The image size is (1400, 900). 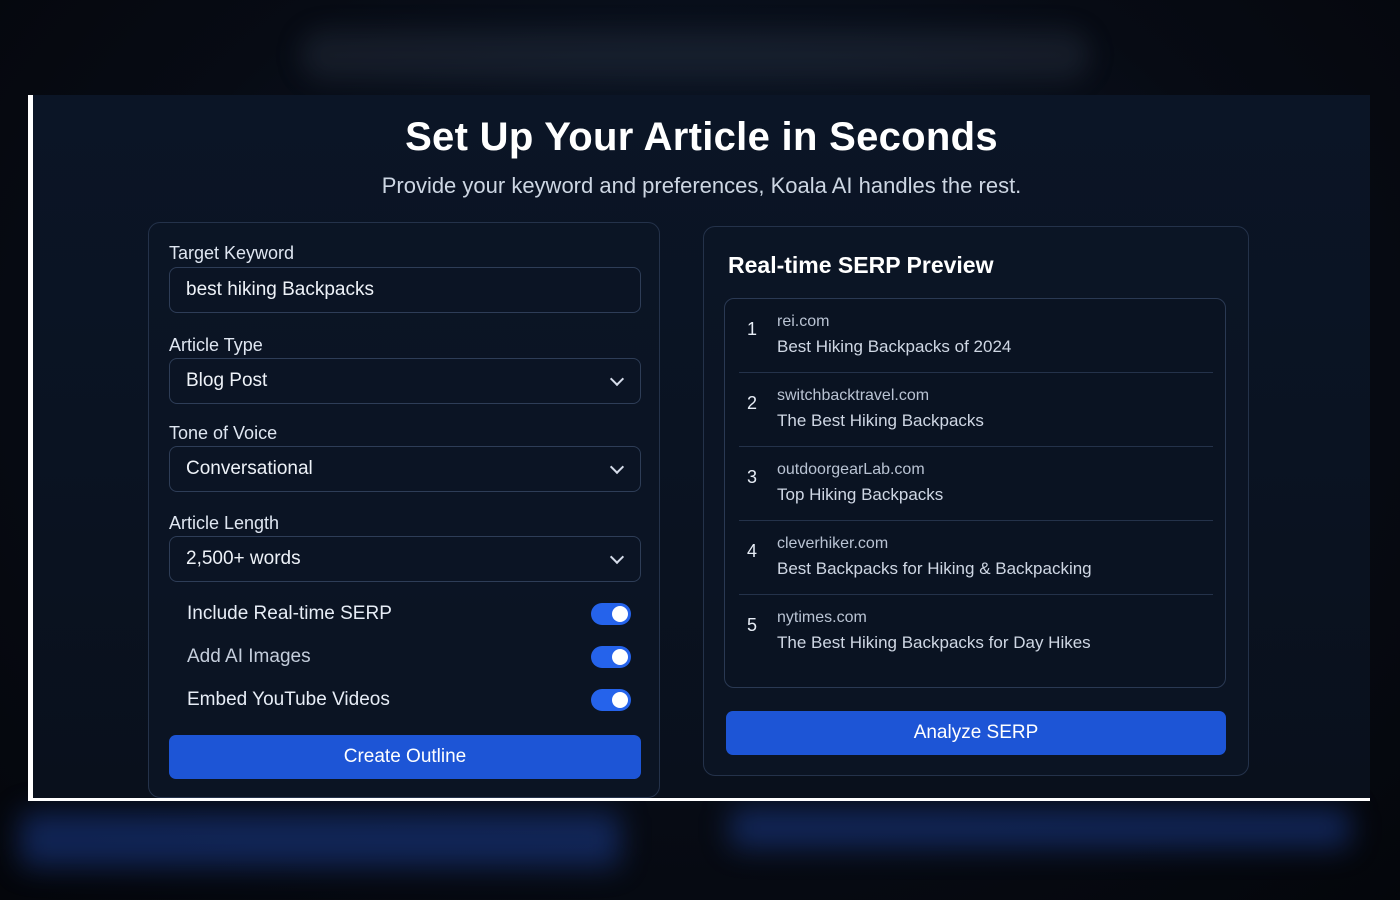 I want to click on target-keyword-label: Target Keyword, so click(x=232, y=253).